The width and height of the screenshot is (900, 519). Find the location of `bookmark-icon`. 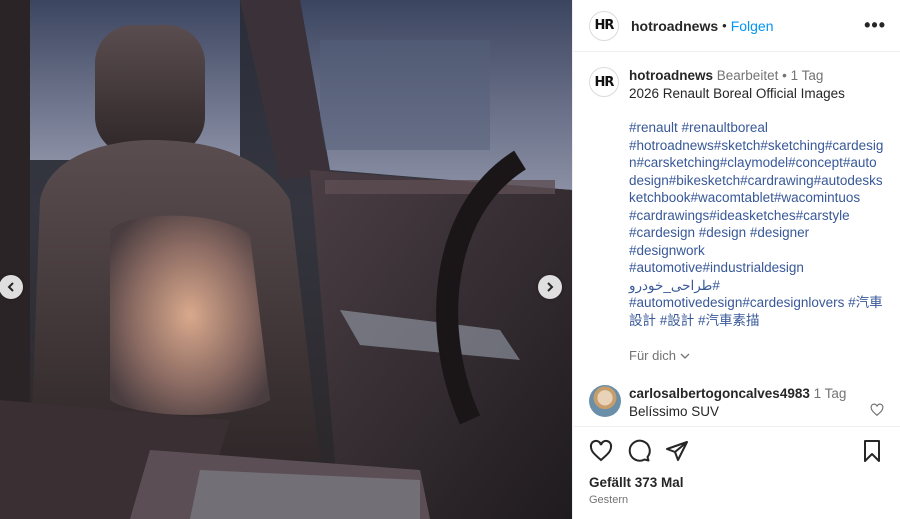

bookmark-icon is located at coordinates (872, 451).